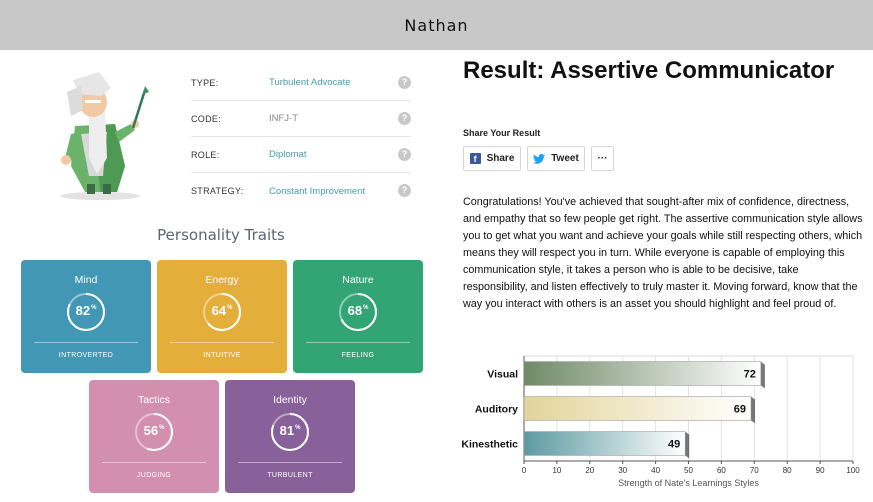 This screenshot has height=502, width=873. What do you see at coordinates (205, 154) in the screenshot?
I see `info-label: ROLE:` at bounding box center [205, 154].